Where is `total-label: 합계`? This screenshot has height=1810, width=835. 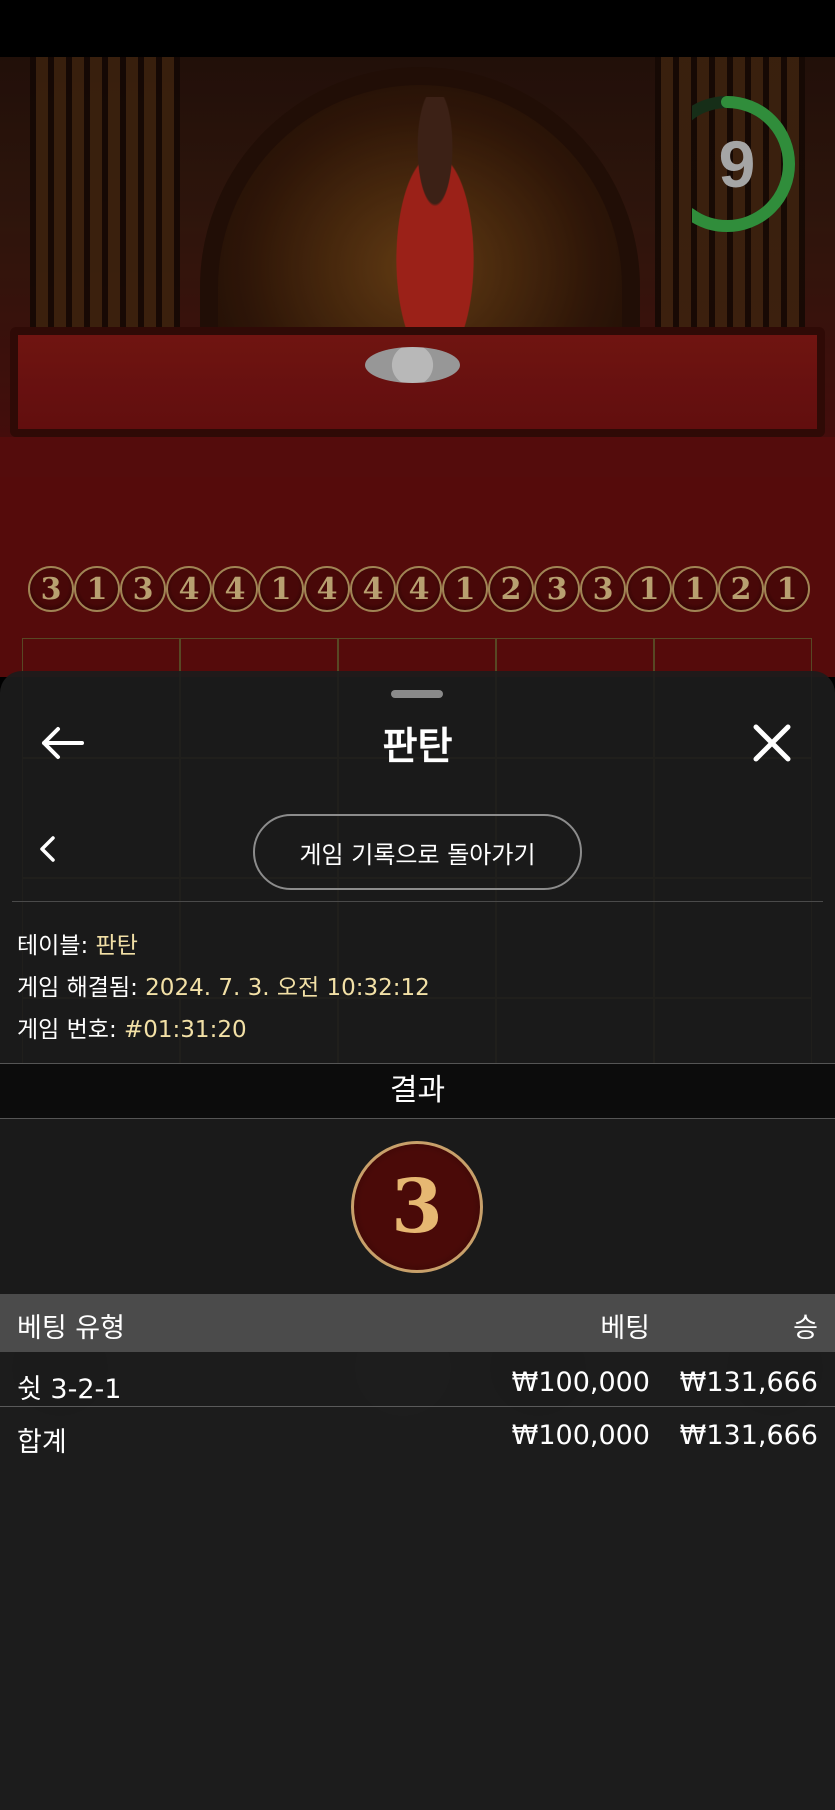
total-label: 합계 is located at coordinates (42, 1442).